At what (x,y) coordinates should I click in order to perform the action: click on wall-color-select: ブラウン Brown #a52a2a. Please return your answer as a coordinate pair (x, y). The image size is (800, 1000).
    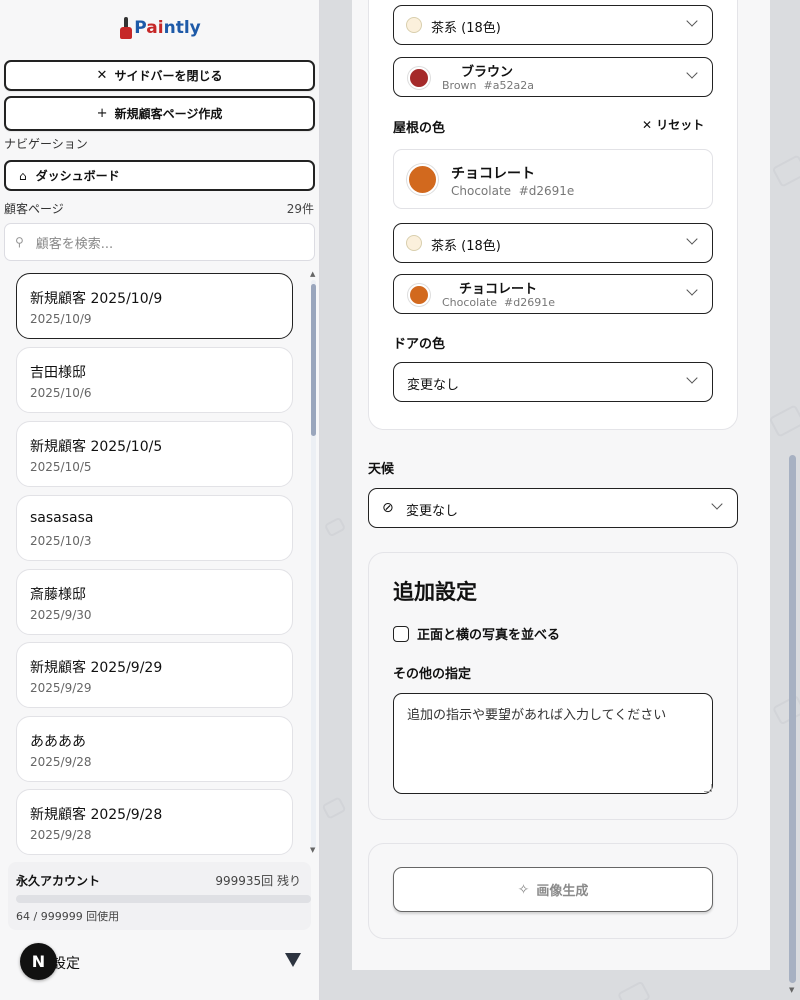
    Looking at the image, I should click on (553, 77).